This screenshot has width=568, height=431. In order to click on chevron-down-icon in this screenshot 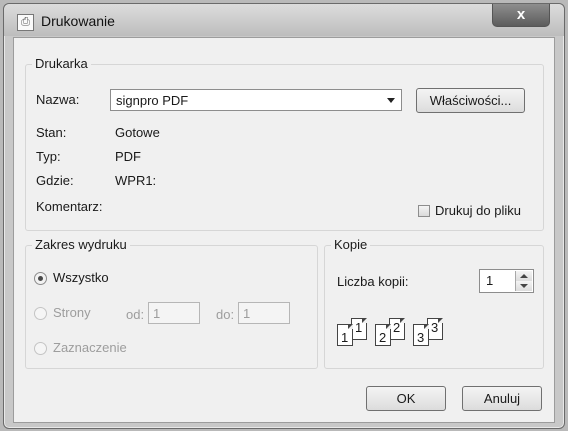, I will do `click(391, 100)`.